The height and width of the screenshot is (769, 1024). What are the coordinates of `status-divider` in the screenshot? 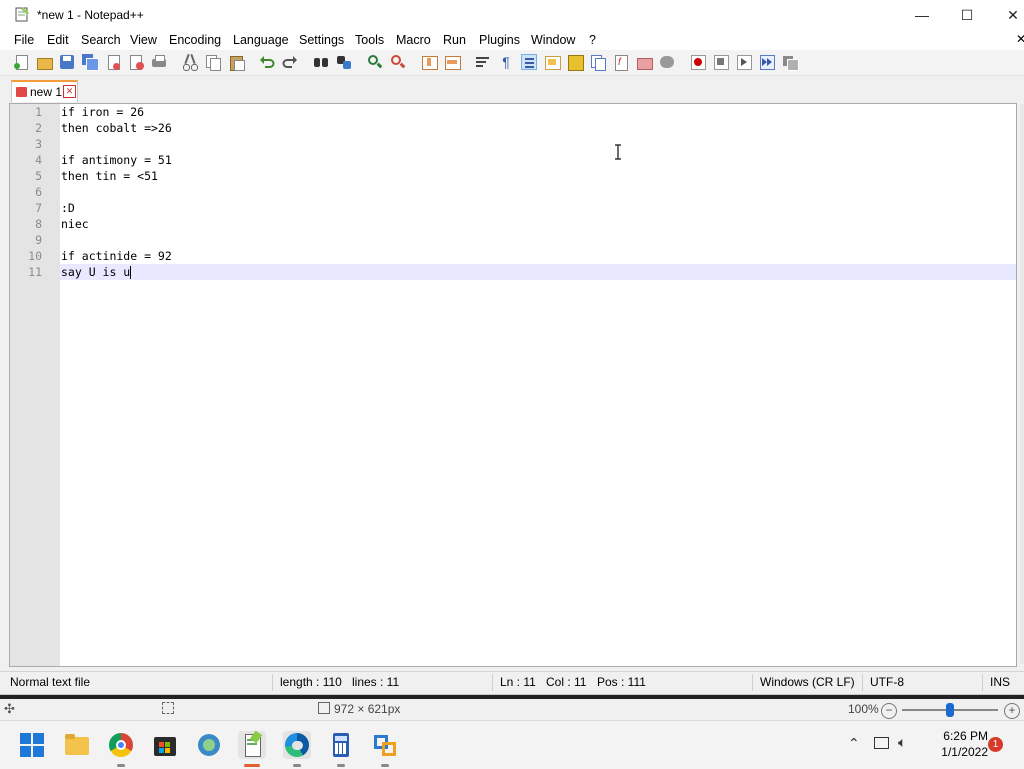 It's located at (492, 682).